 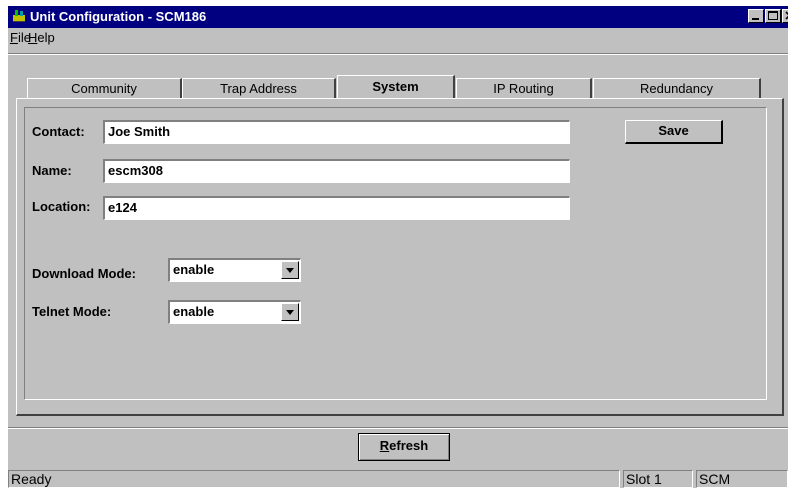 I want to click on download-mode-select: enable, so click(x=234, y=270).